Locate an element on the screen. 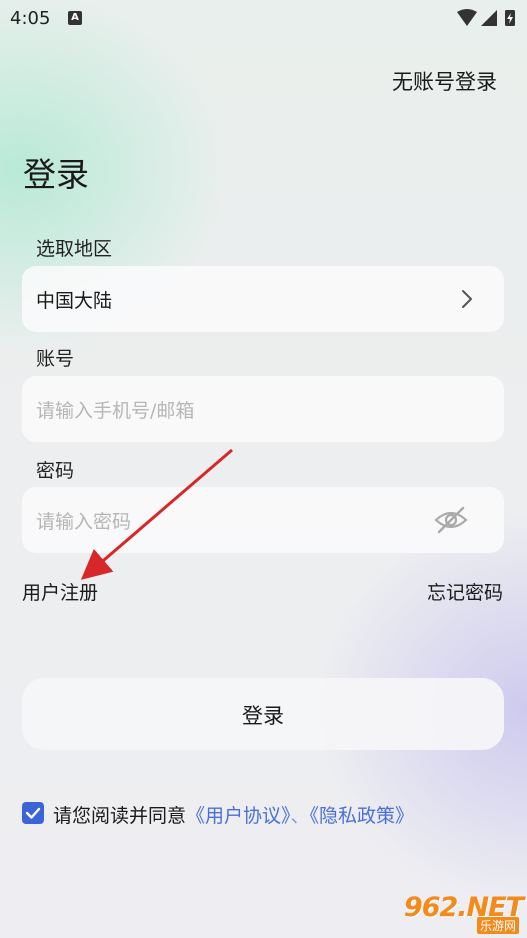 The height and width of the screenshot is (938, 527). agreement-text: 请您阅读并同意《用户协议》、《隐私政策》 is located at coordinates (233, 814).